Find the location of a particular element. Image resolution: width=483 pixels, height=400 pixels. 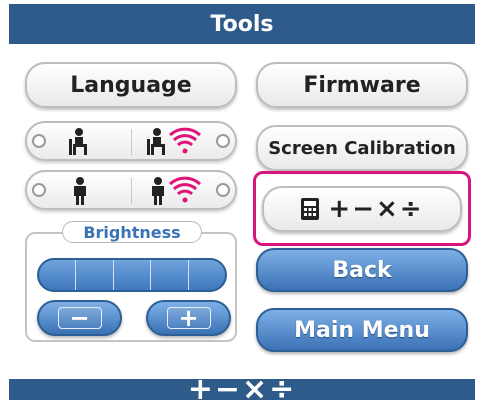

footer-bar: +−×÷ is located at coordinates (242, 389).